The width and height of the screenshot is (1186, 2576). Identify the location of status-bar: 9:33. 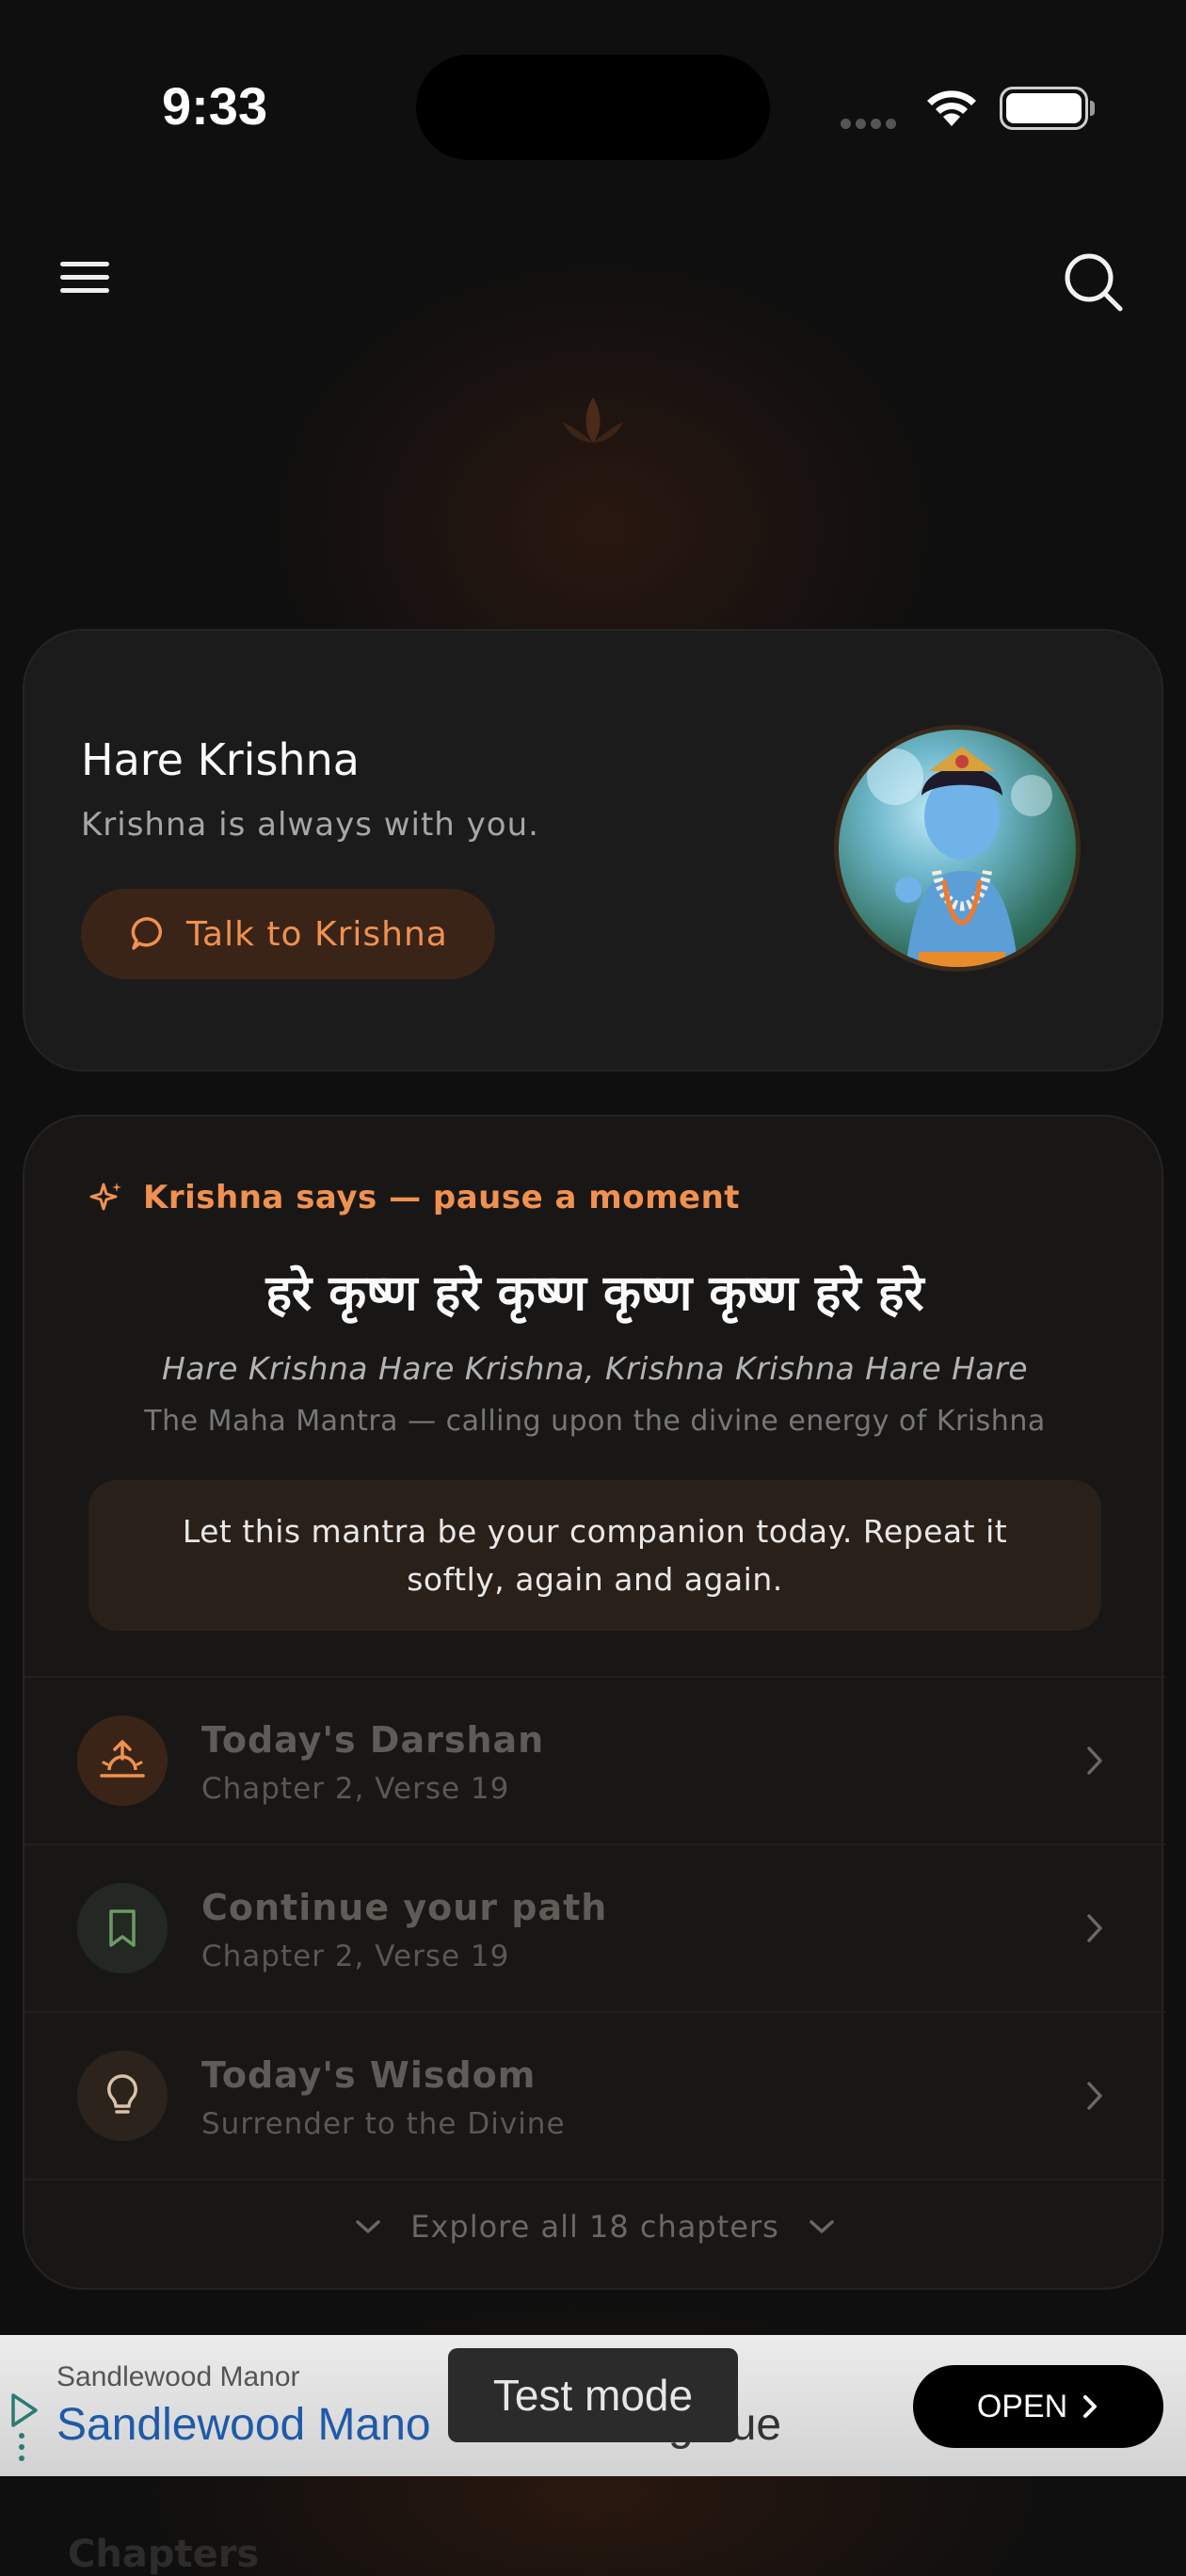
(593, 108).